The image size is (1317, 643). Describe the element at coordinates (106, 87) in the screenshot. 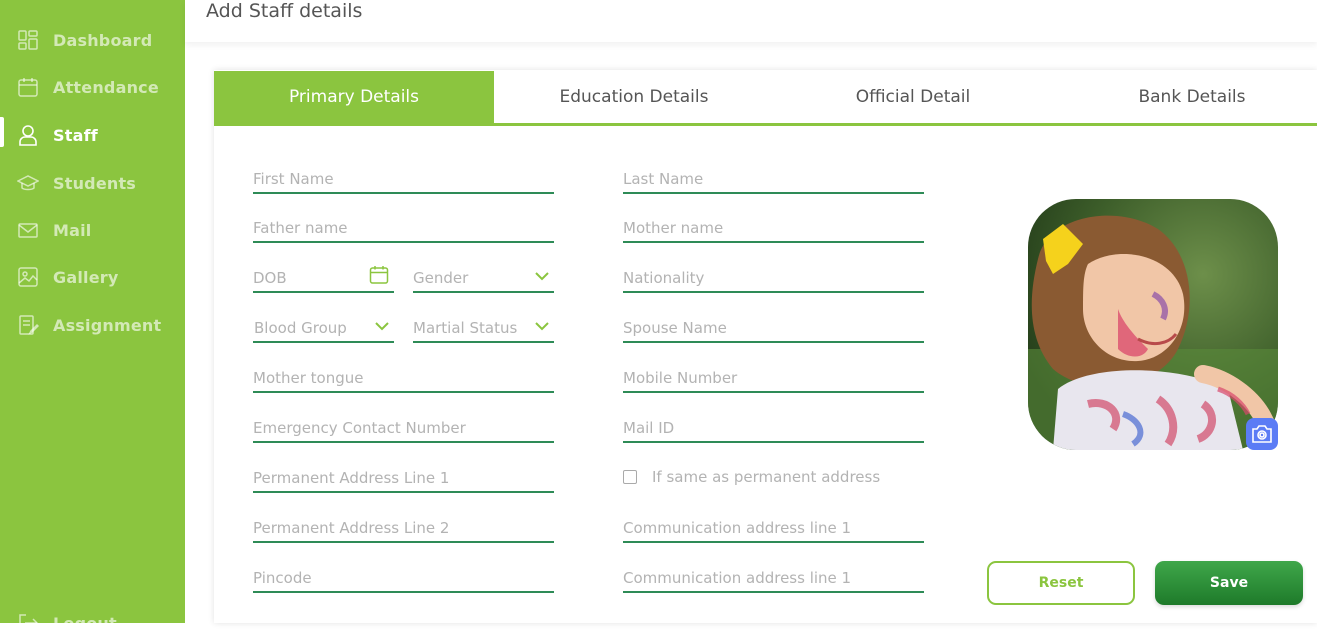

I see `sidebar-item-label: Attendance` at that location.